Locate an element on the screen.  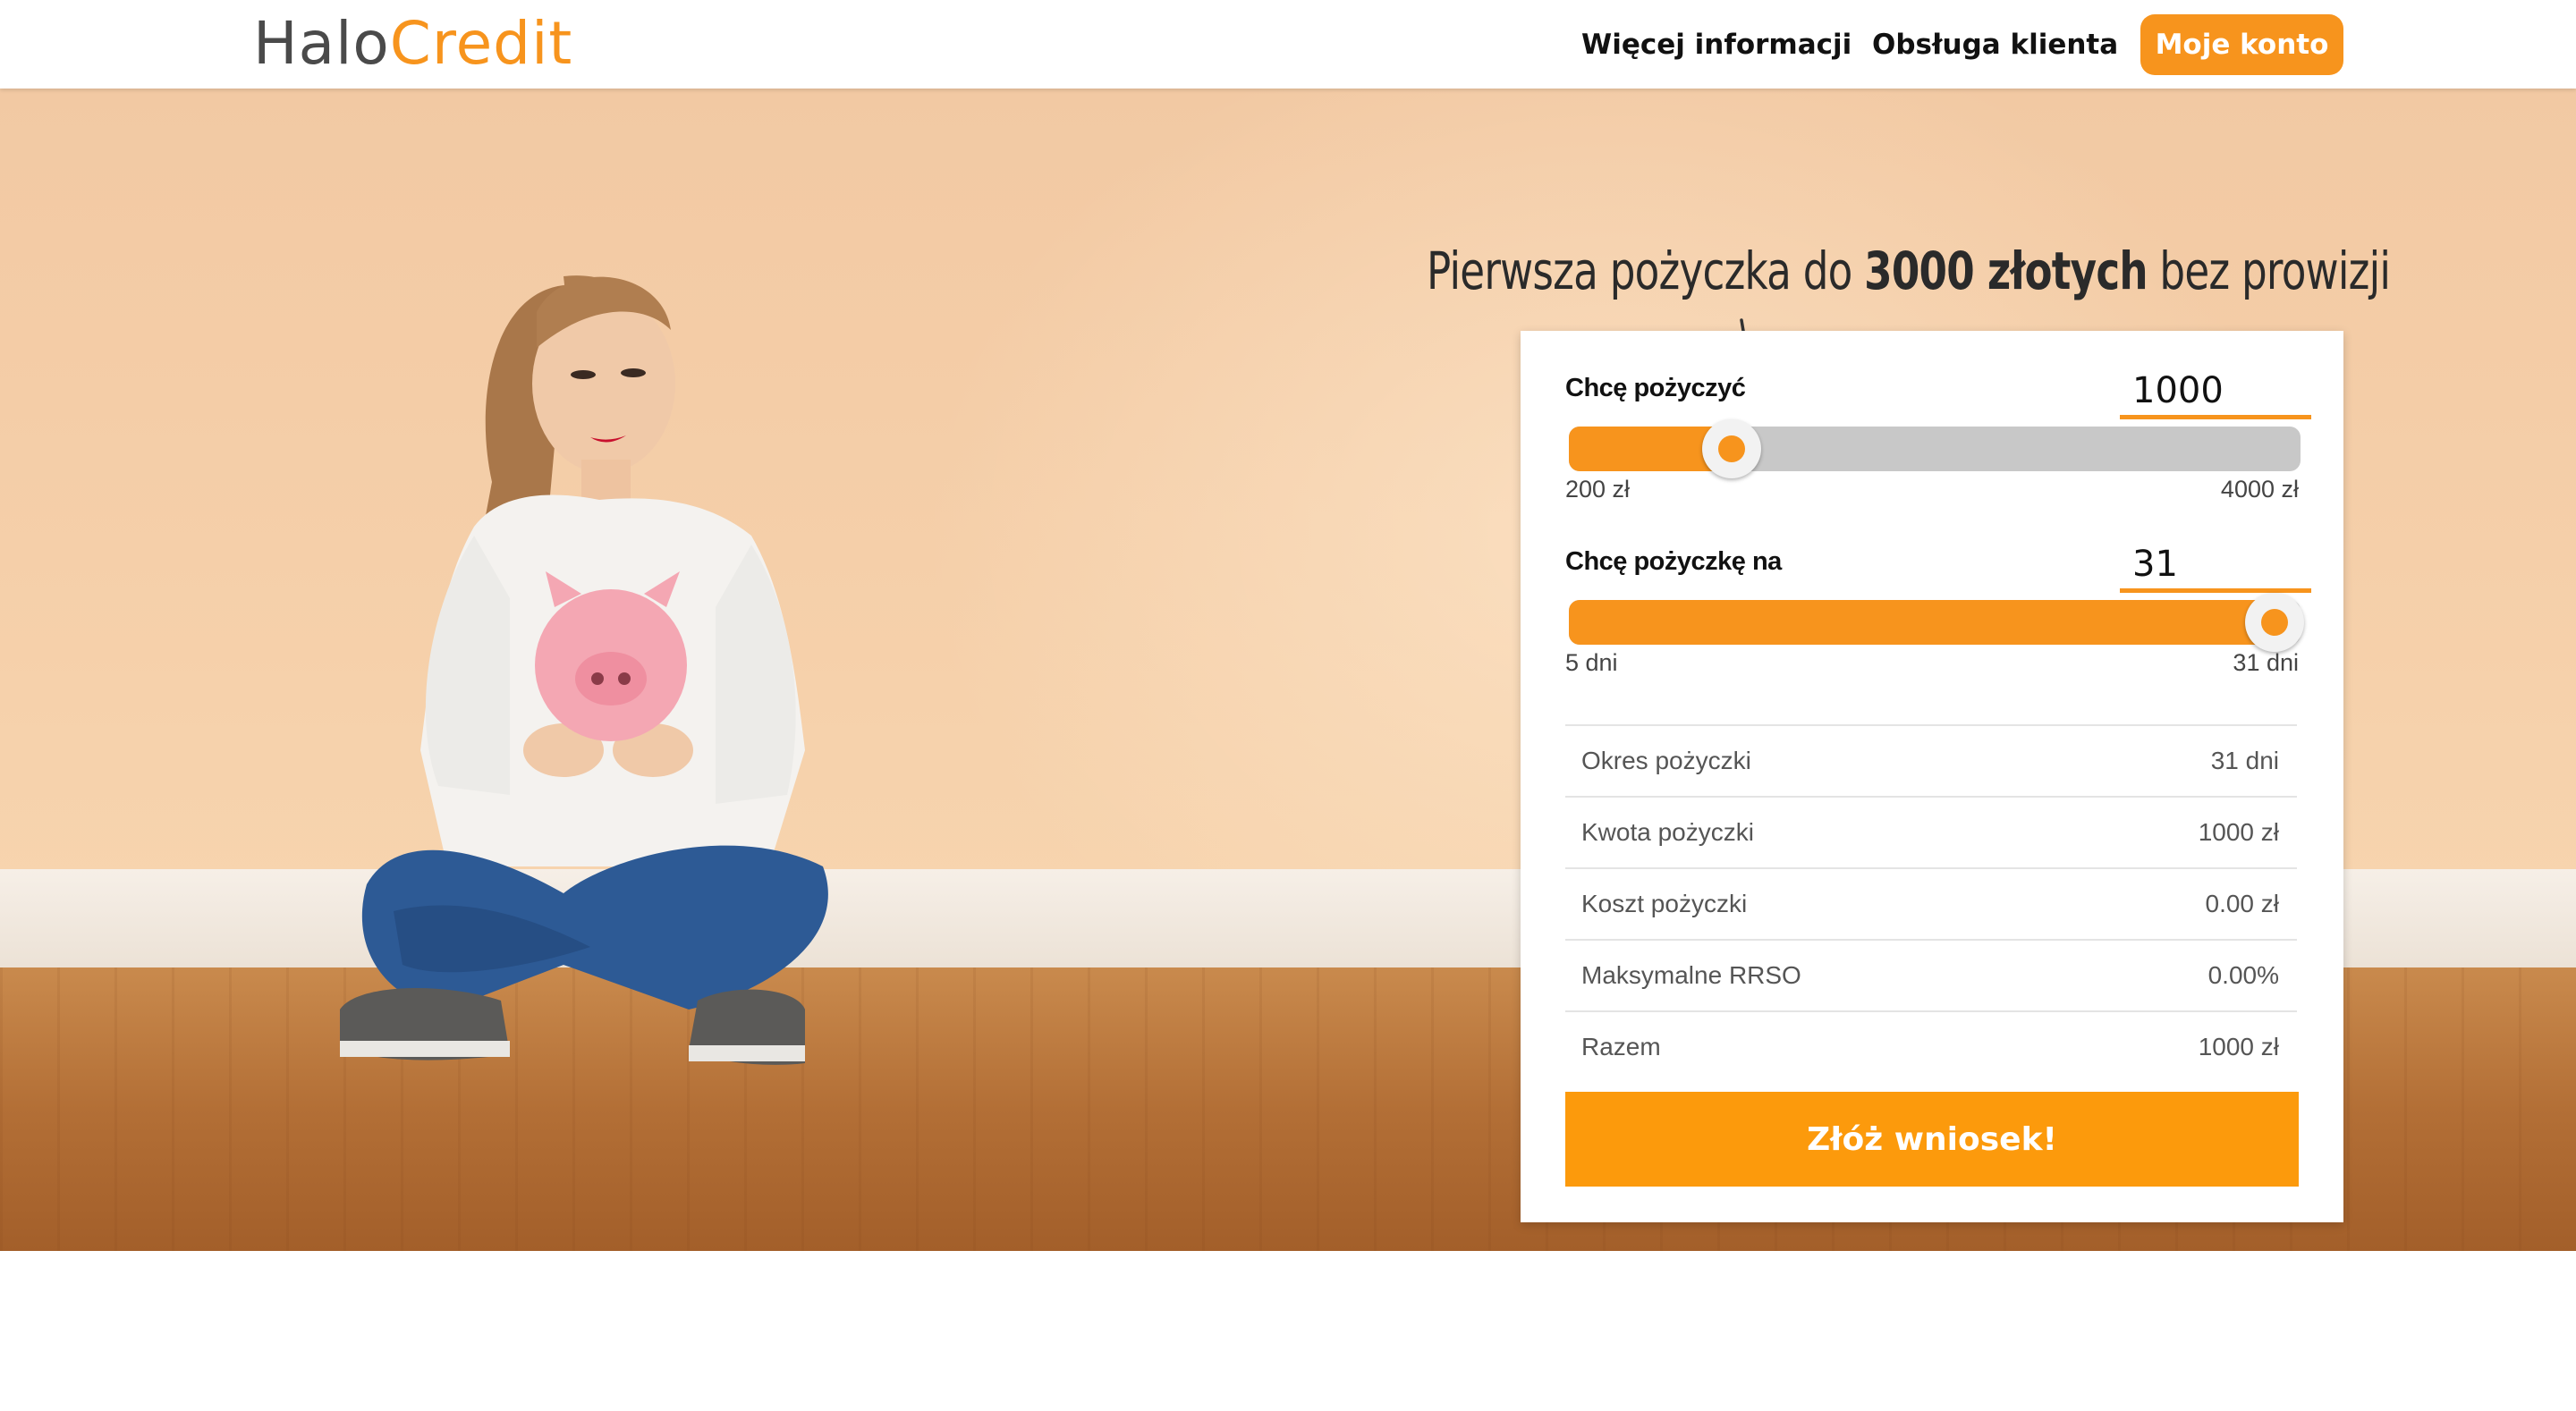
summary-row: Kwota pożyczki 1000 zł is located at coordinates (1931, 831).